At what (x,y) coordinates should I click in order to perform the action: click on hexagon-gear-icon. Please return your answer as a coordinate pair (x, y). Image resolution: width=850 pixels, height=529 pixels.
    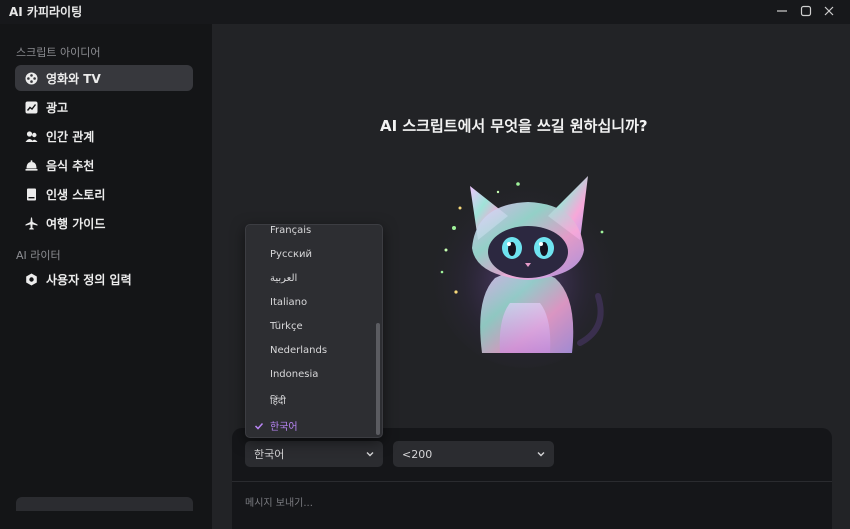
    Looking at the image, I should click on (31, 279).